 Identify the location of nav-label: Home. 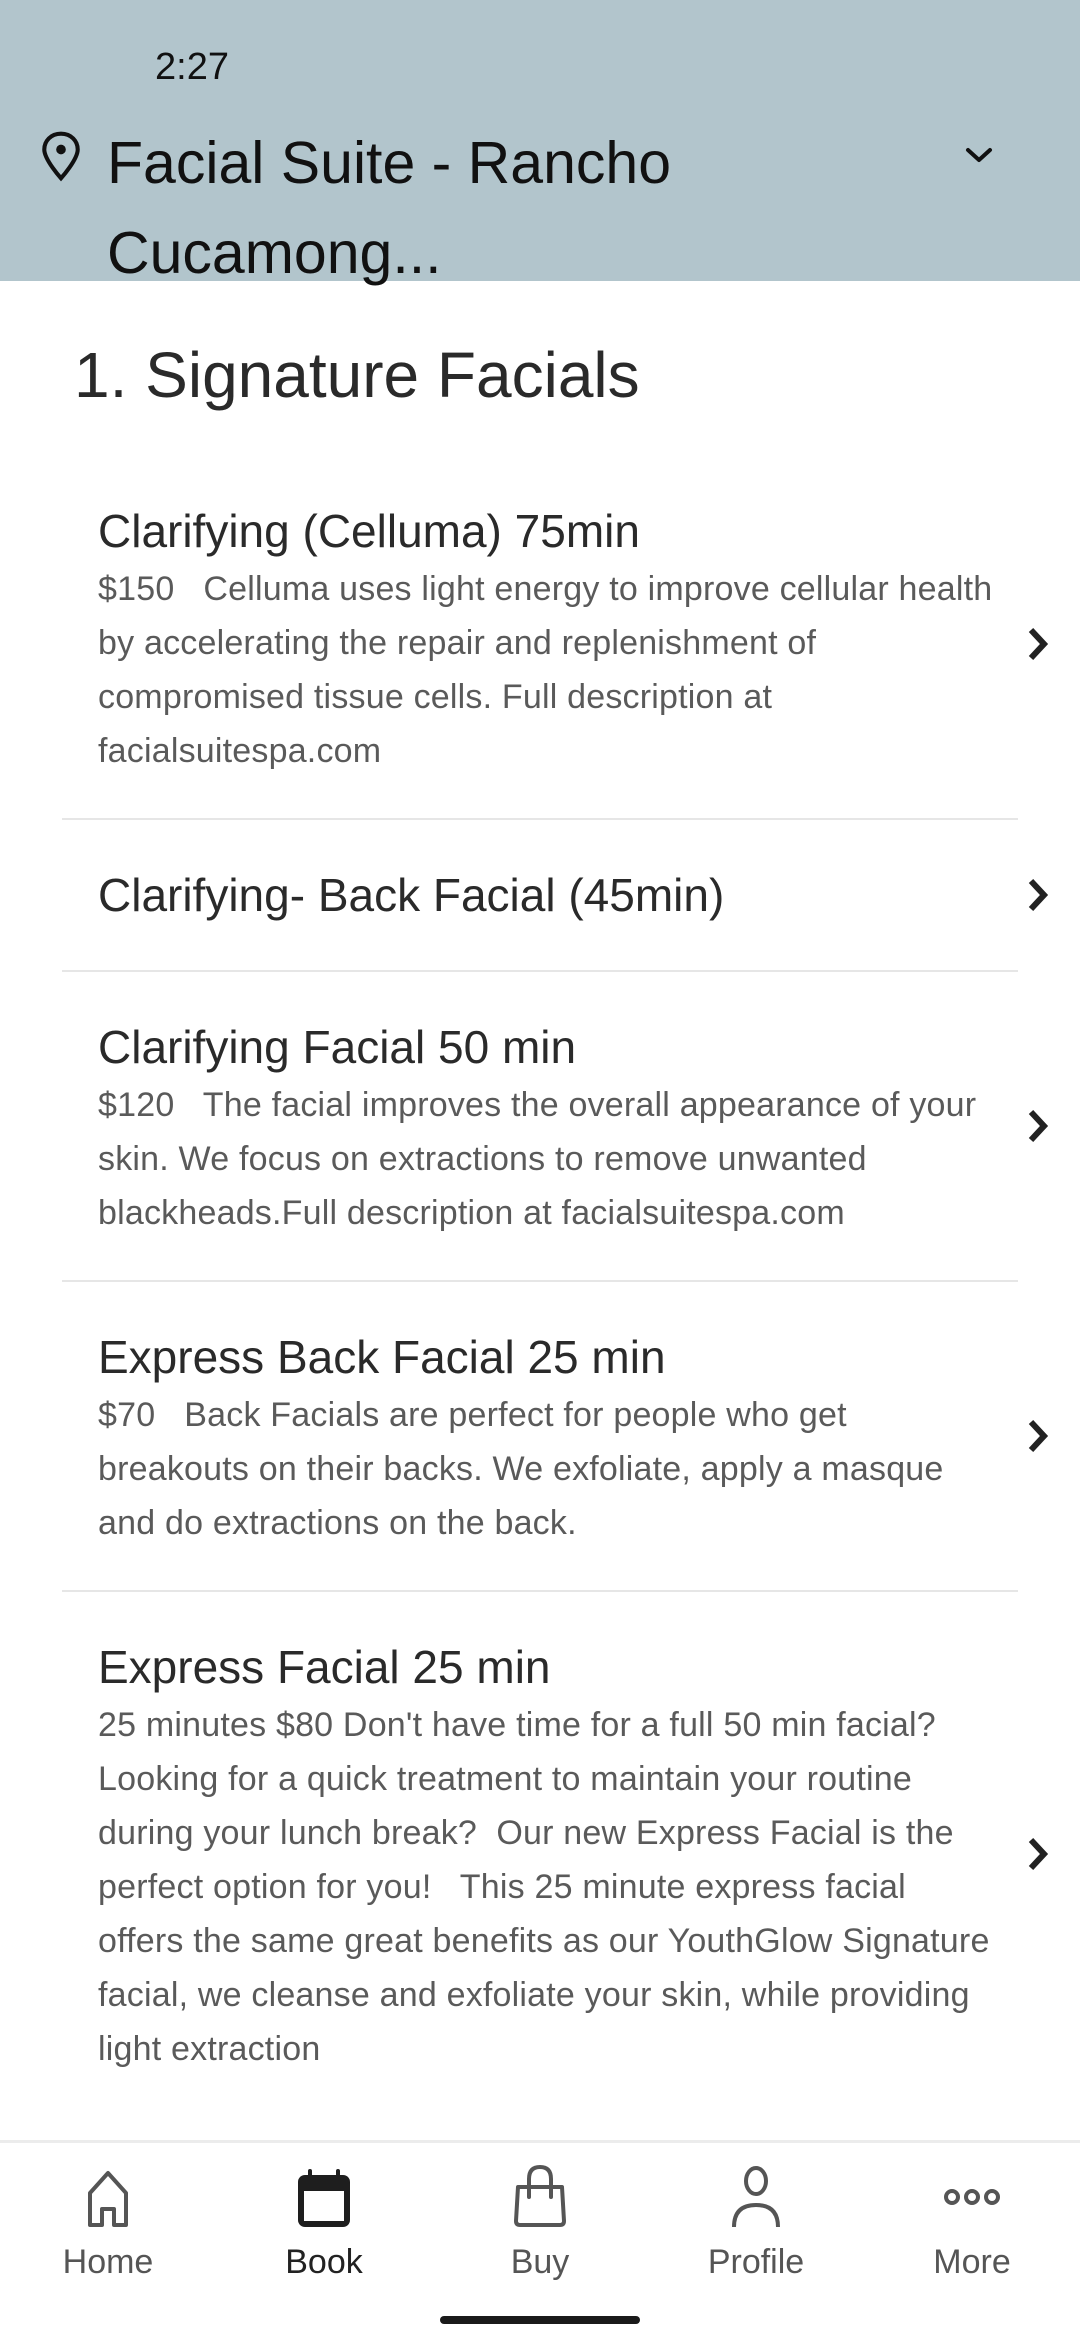
(108, 2262).